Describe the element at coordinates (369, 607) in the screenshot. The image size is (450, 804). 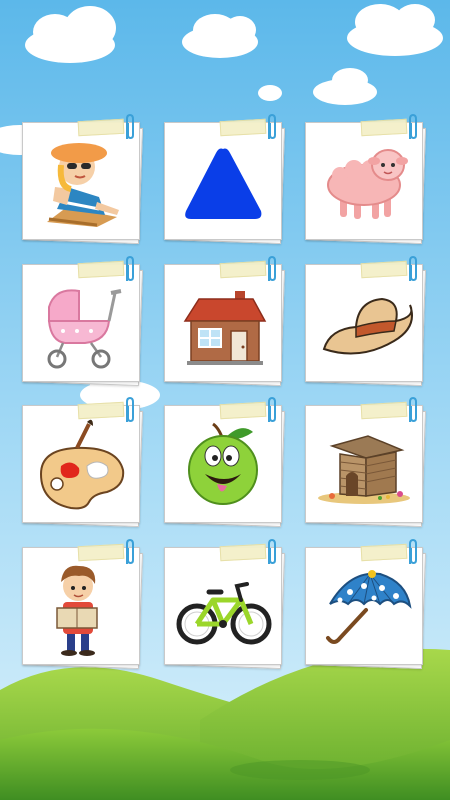
I see `umbrella-icon` at that location.